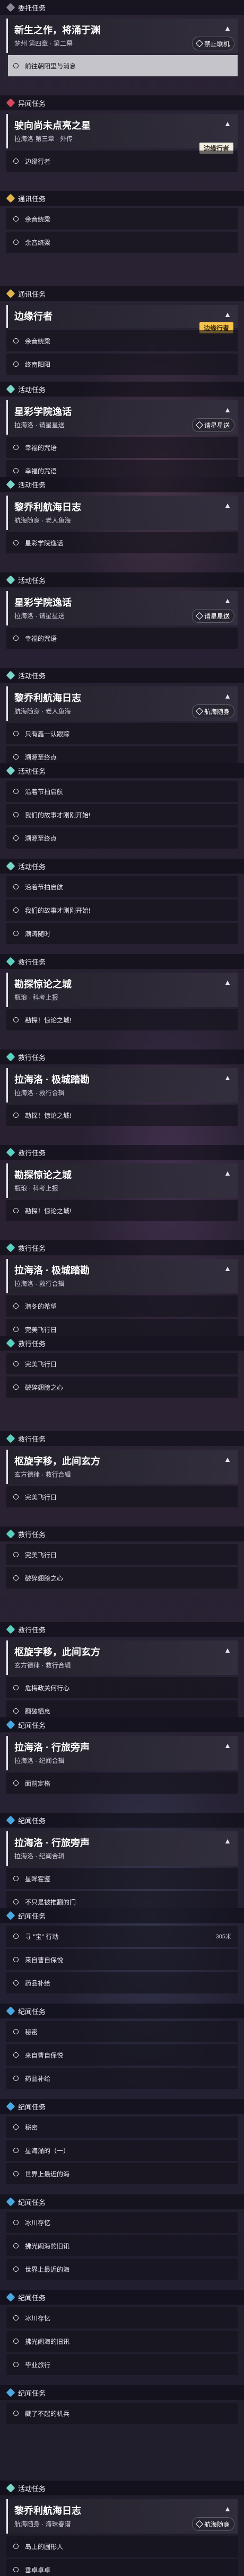 The image size is (244, 2576). I want to click on quest-step-row: 潜冬的希望, so click(122, 1306).